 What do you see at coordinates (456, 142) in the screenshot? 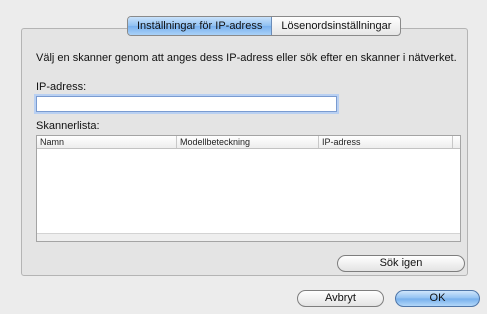
I see `column-header-empty` at bounding box center [456, 142].